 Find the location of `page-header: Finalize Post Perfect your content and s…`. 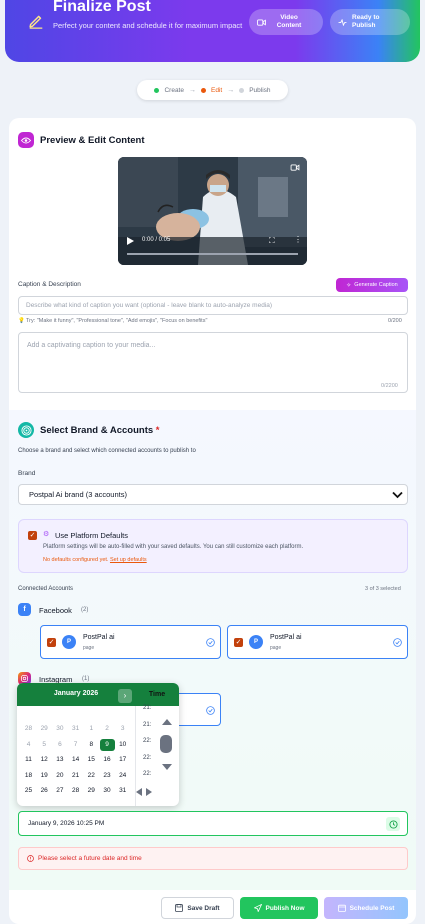

page-header: Finalize Post Perfect your content and s… is located at coordinates (212, 31).